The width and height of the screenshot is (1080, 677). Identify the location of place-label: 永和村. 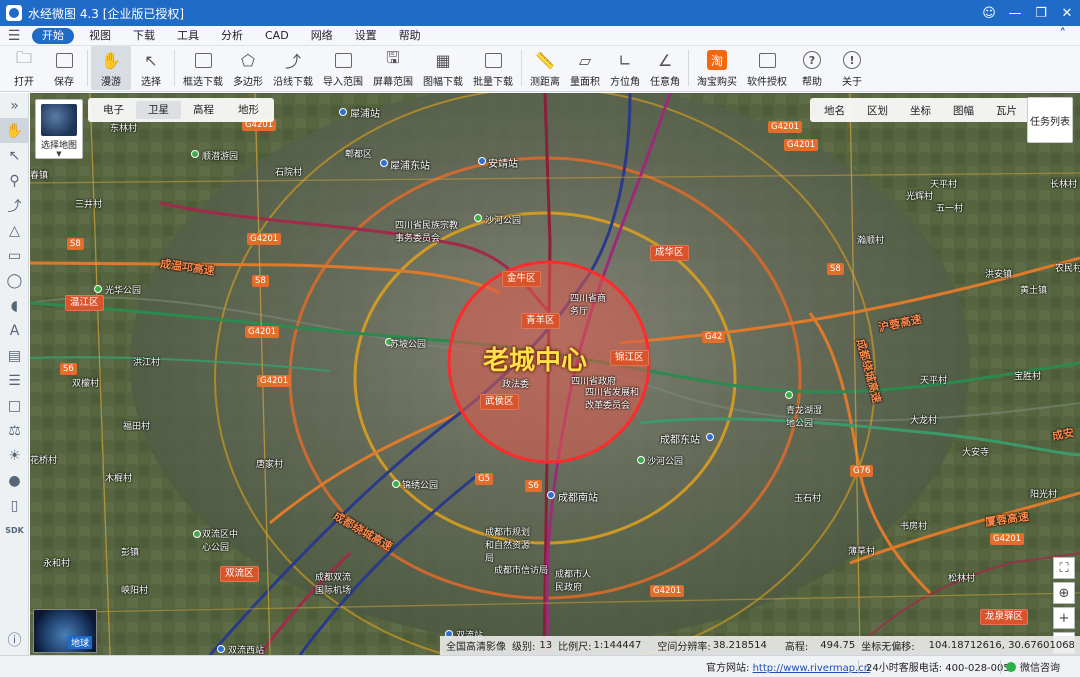
(57, 564).